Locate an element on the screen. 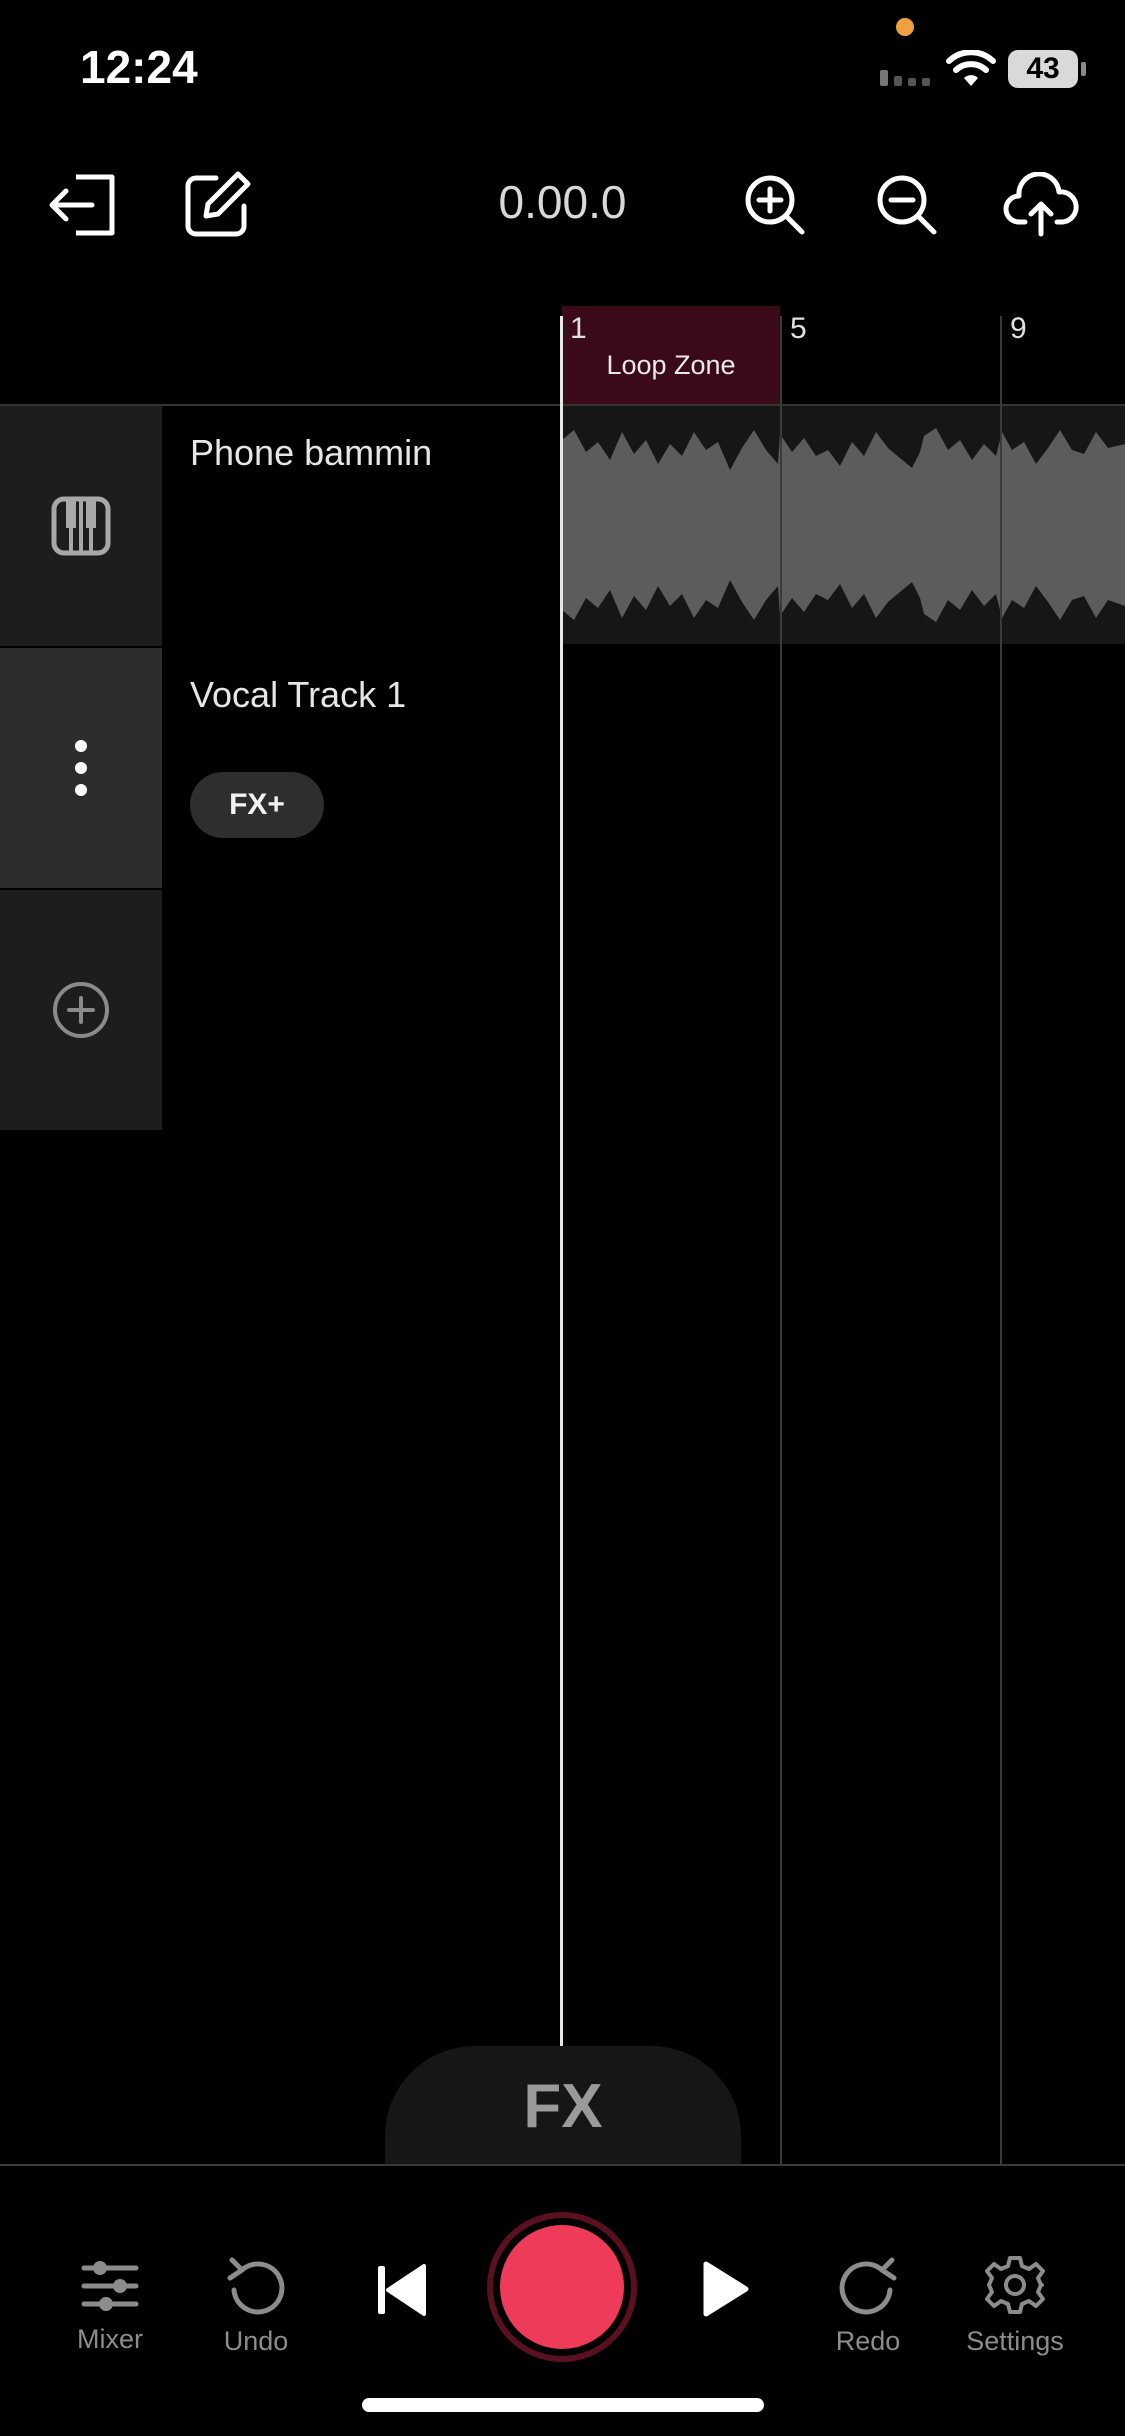 Image resolution: width=1125 pixels, height=2436 pixels. mic-indicator-dot is located at coordinates (905, 27).